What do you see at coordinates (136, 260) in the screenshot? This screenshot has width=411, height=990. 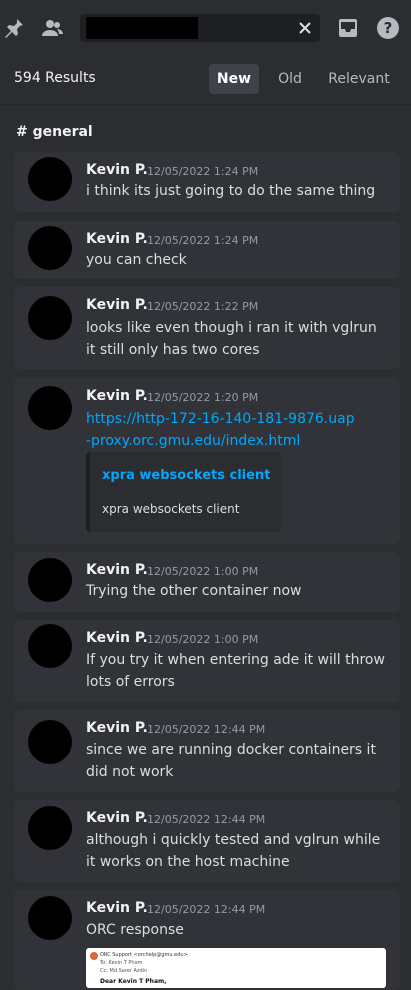 I see `message-text: you can check` at bounding box center [136, 260].